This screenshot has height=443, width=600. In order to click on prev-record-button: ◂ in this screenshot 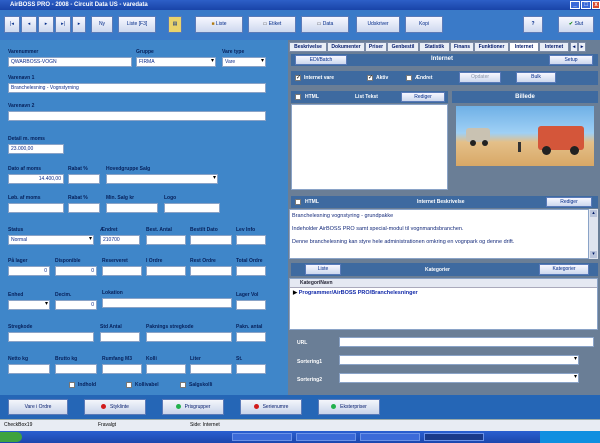, I will do `click(29, 24)`.